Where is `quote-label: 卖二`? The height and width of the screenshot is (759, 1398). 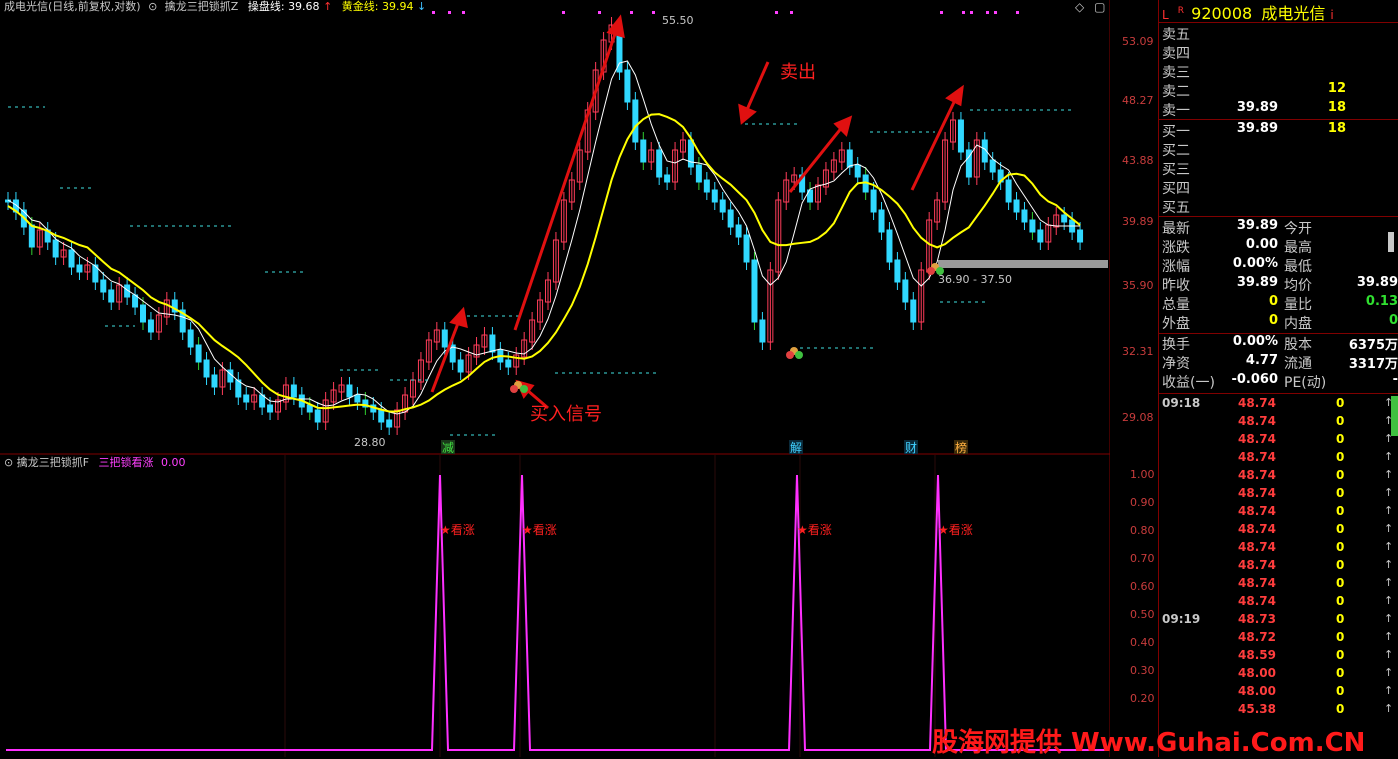 quote-label: 卖二 is located at coordinates (1176, 92).